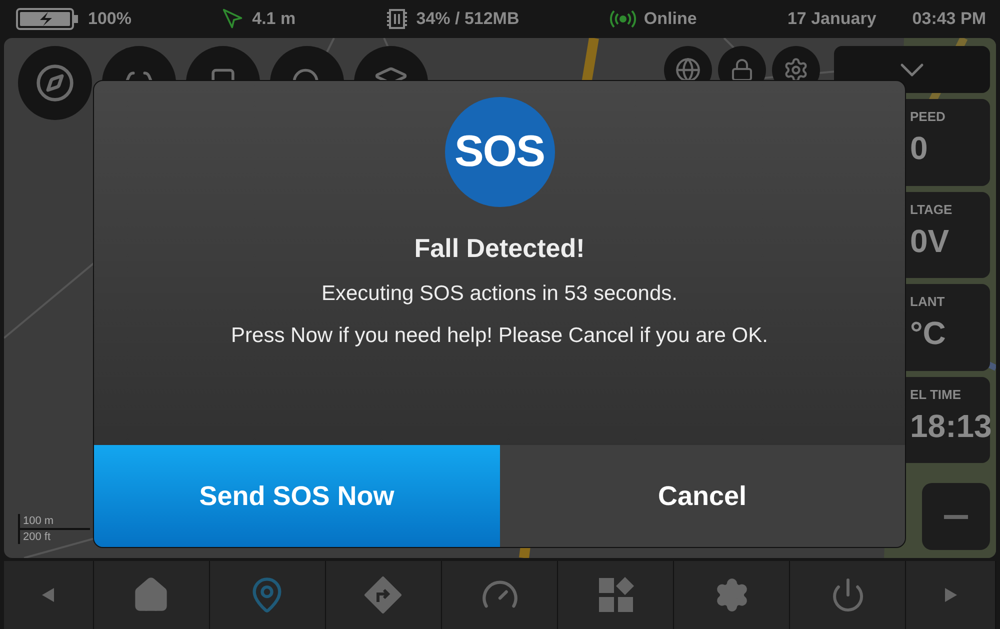  What do you see at coordinates (928, 302) in the screenshot?
I see `gauge-label: LANT` at bounding box center [928, 302].